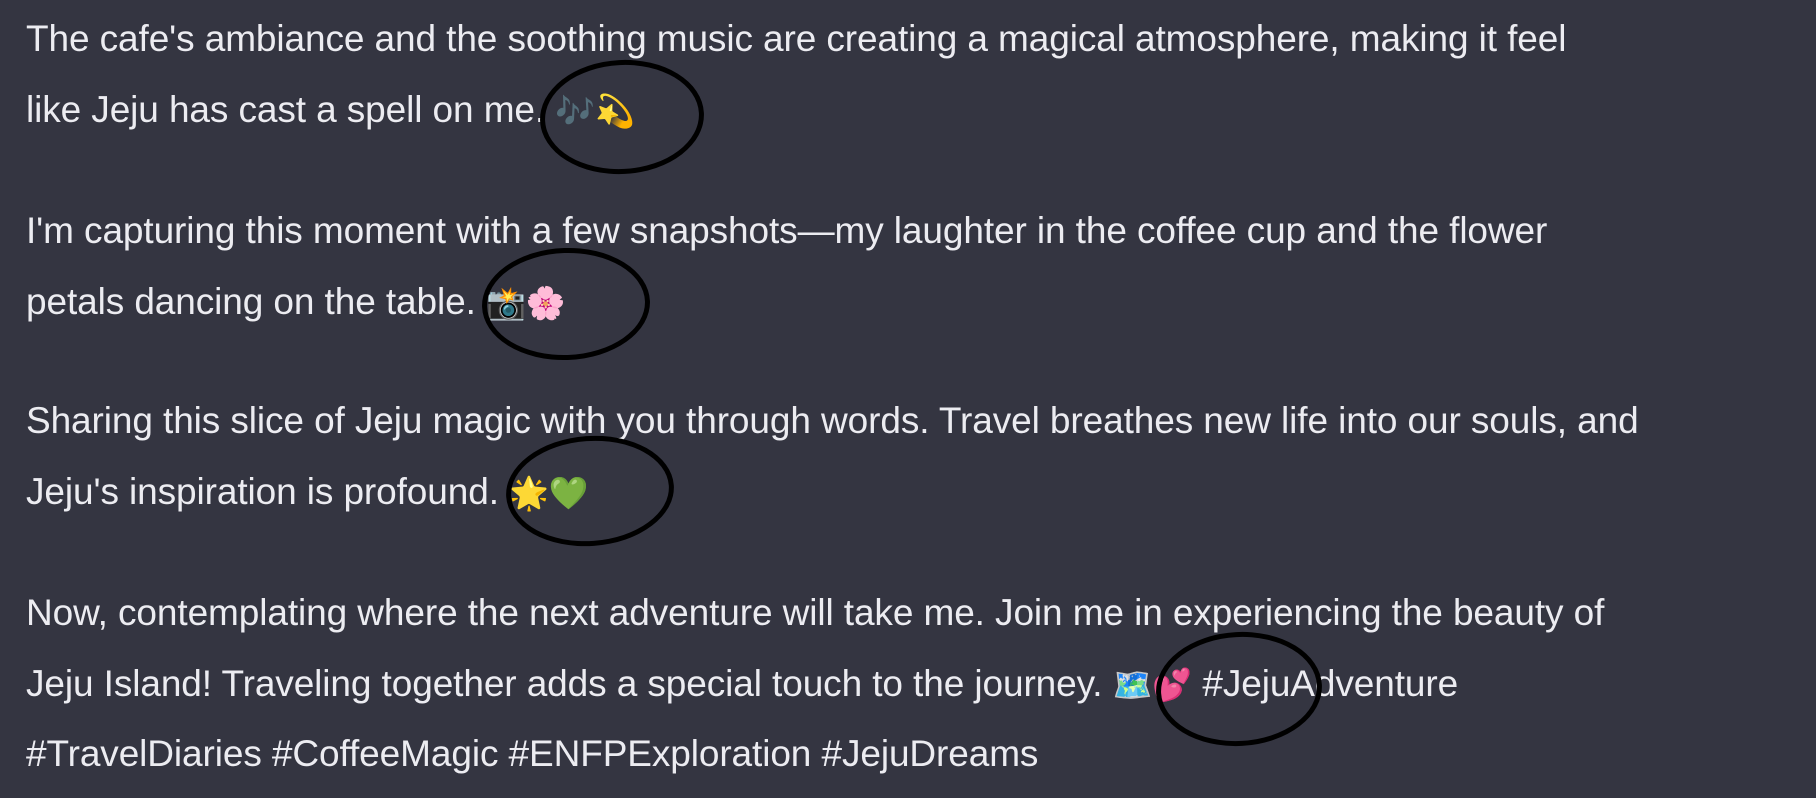 The width and height of the screenshot is (1816, 798). Describe the element at coordinates (832, 492) in the screenshot. I see `text-line-with-emoji: Jeju's inspiration is profound. 🌟💚` at that location.